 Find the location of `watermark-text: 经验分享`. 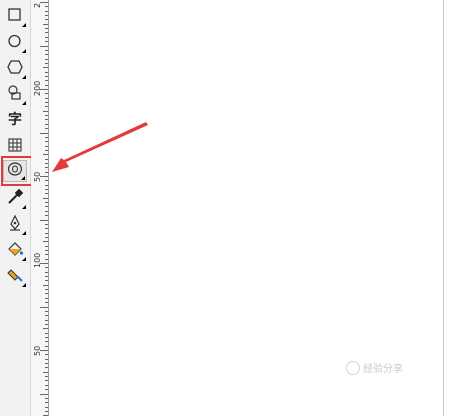

watermark-text: 经验分享 is located at coordinates (383, 369).